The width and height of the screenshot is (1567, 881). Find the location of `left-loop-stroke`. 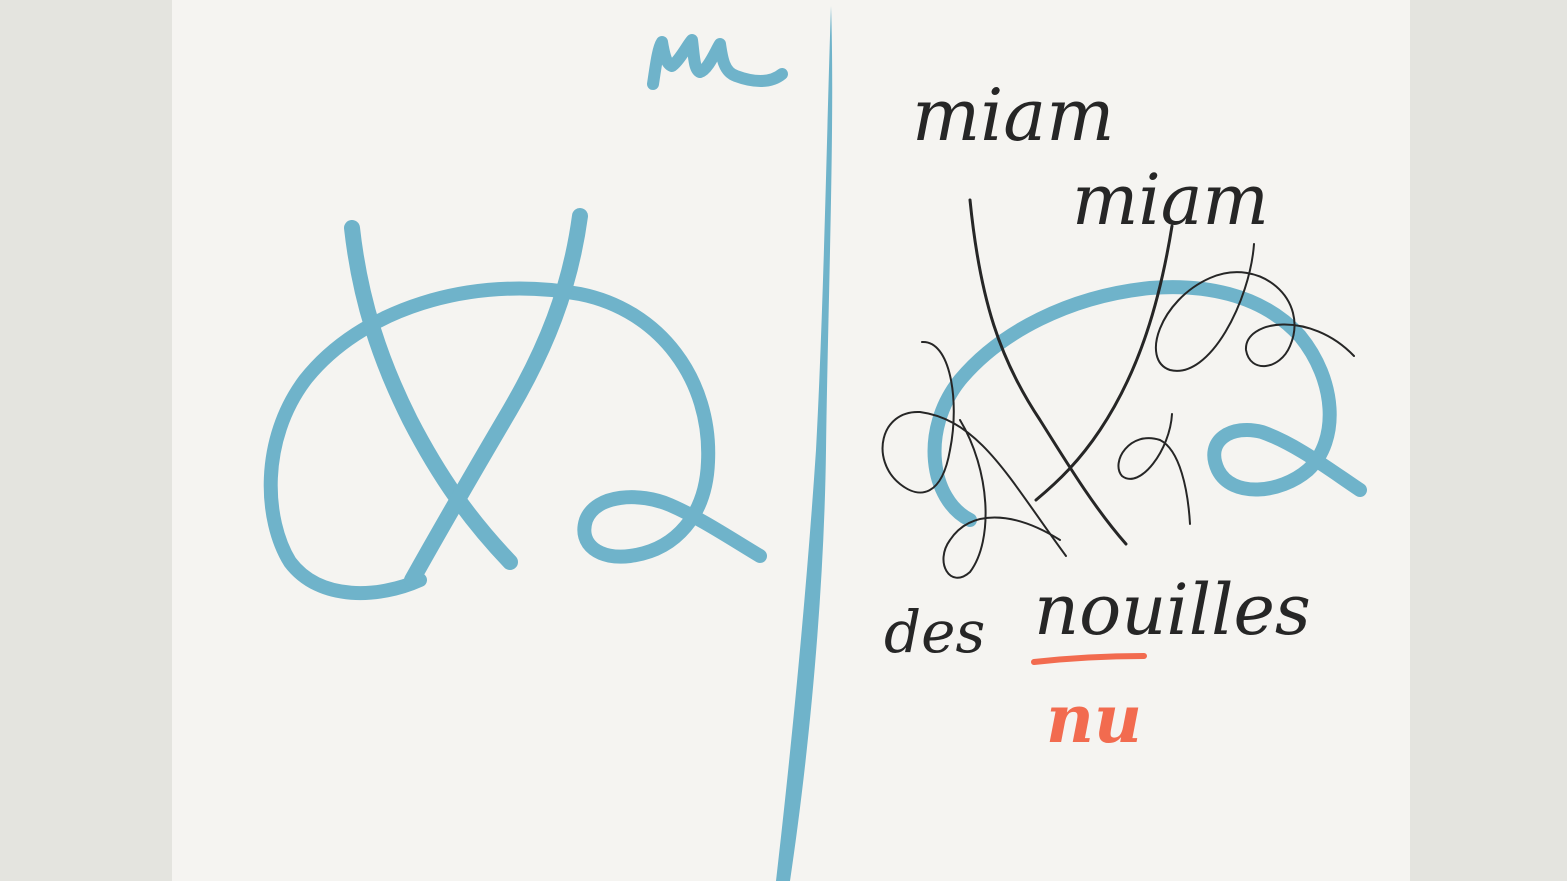

left-loop-stroke is located at coordinates (515, 441).